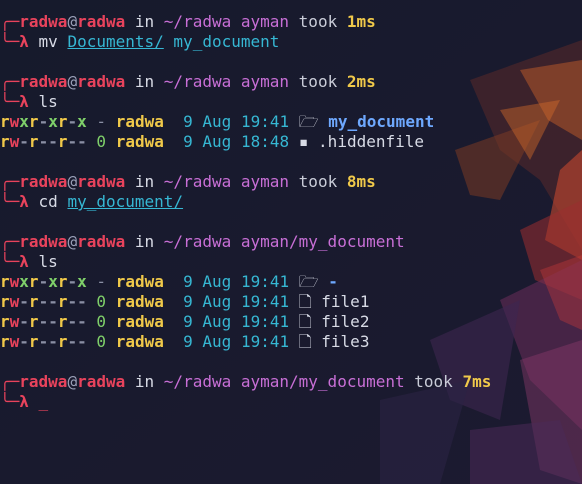  What do you see at coordinates (345, 341) in the screenshot?
I see `file-name: file3` at bounding box center [345, 341].